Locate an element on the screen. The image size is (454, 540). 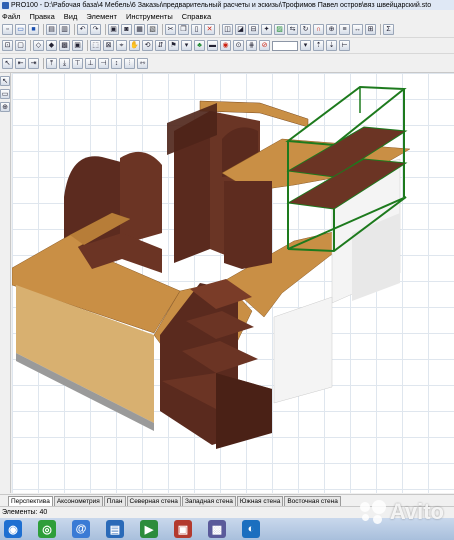
mail-icon: @ is located at coordinates (81, 529).